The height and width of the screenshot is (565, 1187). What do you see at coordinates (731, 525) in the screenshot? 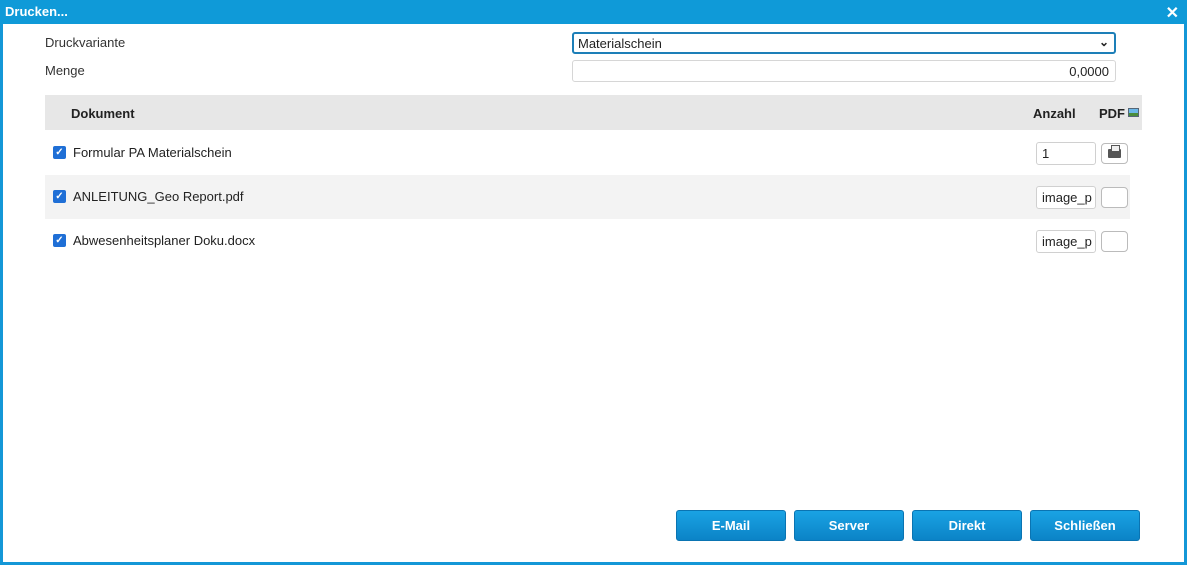
I see `email-button: E-Mail` at bounding box center [731, 525].